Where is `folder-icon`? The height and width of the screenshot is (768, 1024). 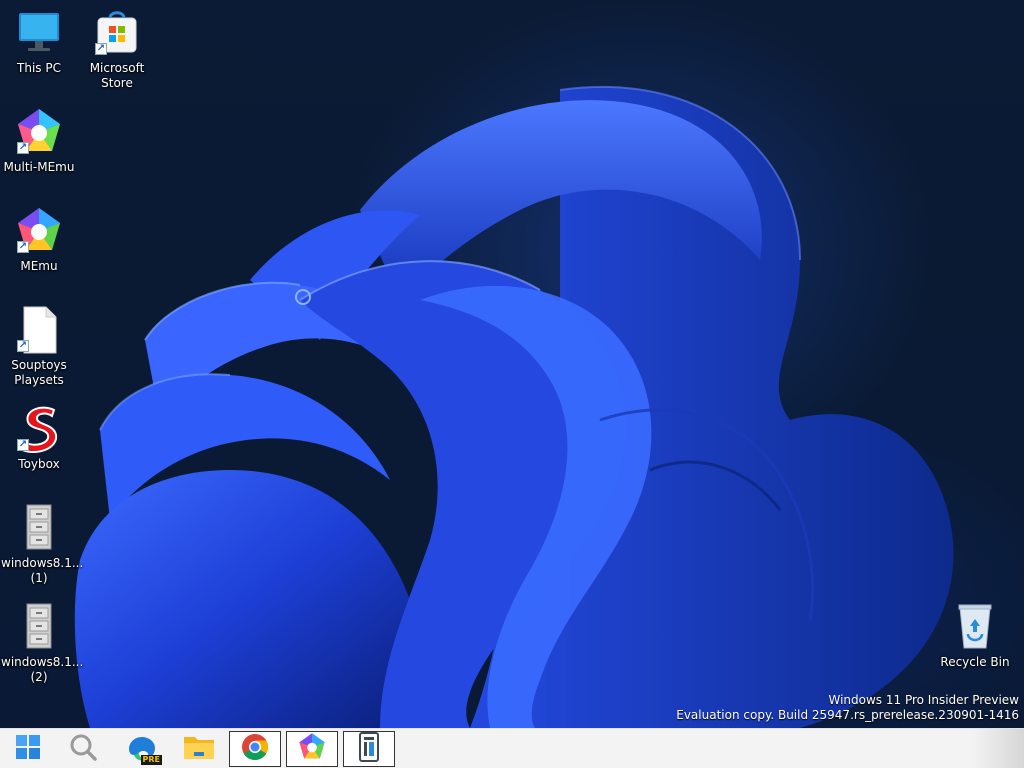
folder-icon is located at coordinates (199, 749).